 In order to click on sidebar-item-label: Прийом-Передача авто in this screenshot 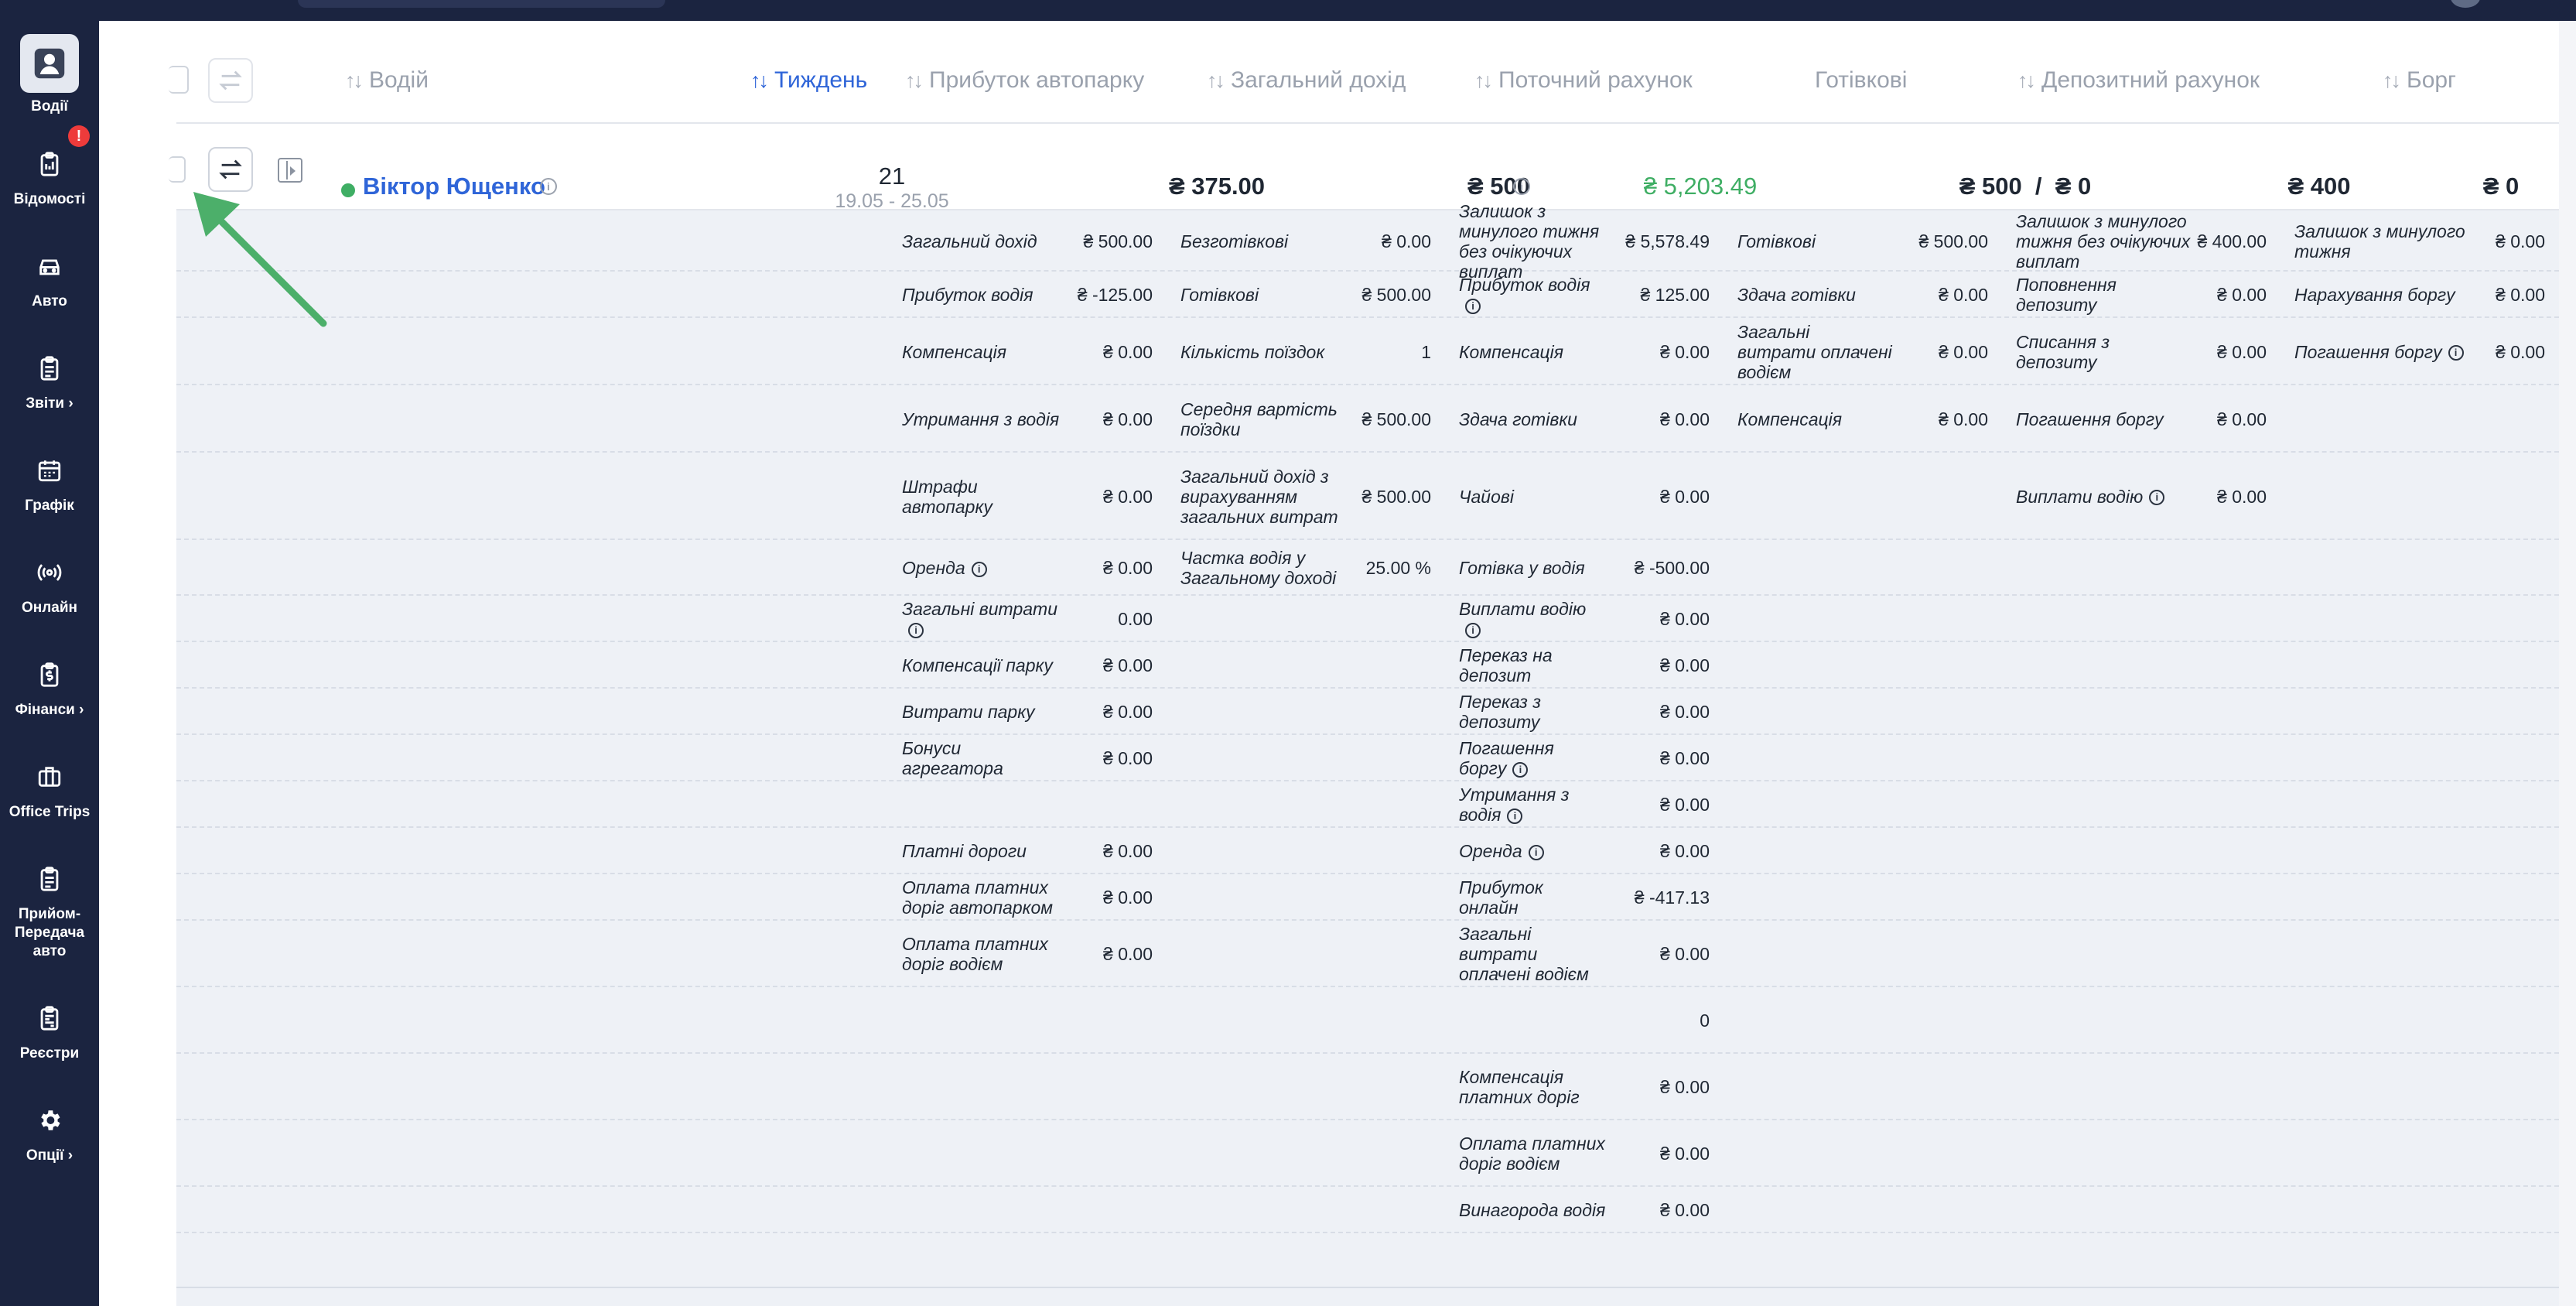, I will do `click(49, 932)`.